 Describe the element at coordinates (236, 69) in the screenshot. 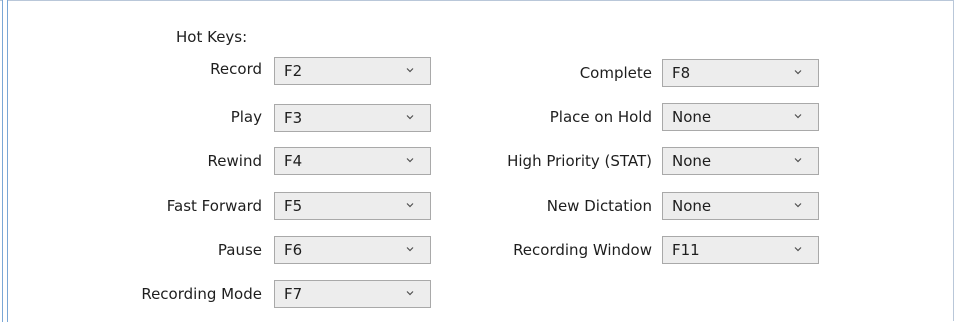

I see `record-label: Record` at that location.